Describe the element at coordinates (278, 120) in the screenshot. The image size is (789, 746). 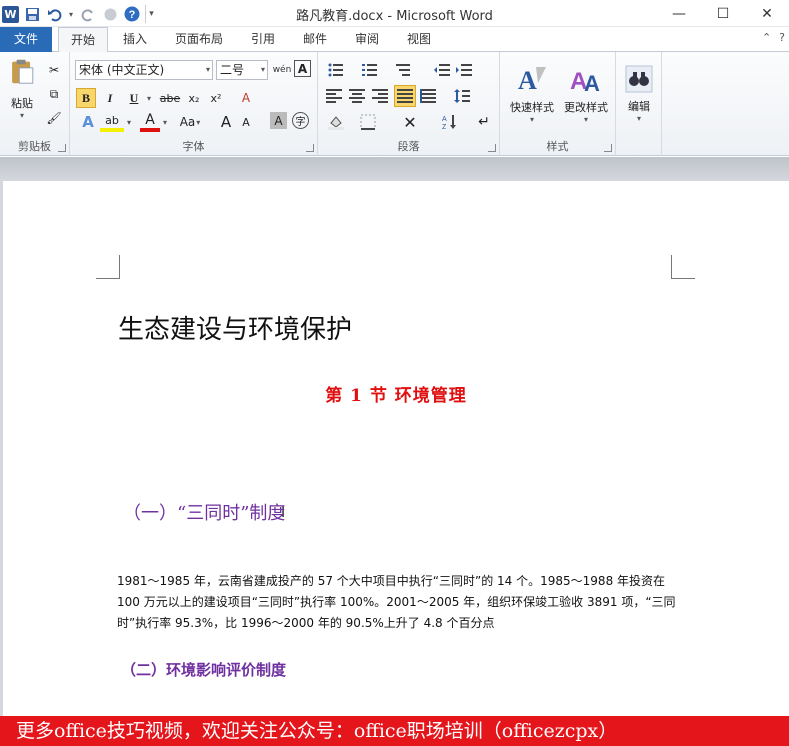
I see `character-shading-icon: A` at that location.